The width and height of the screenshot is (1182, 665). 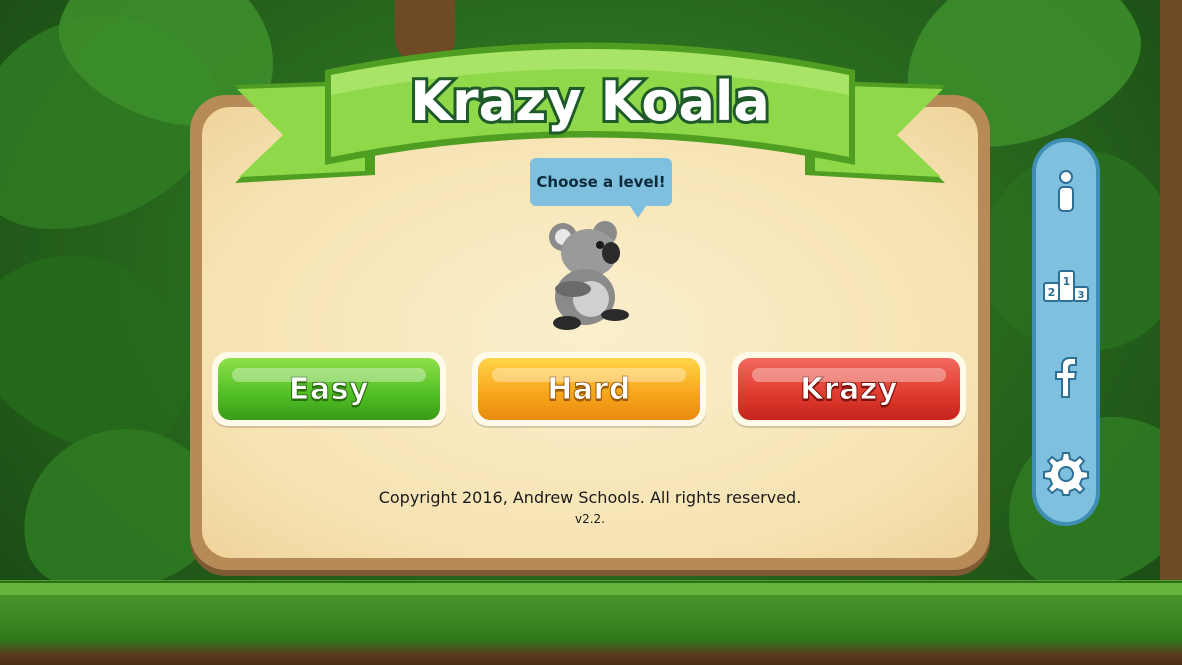 I want to click on svg-text: 3, so click(x=1081, y=295).